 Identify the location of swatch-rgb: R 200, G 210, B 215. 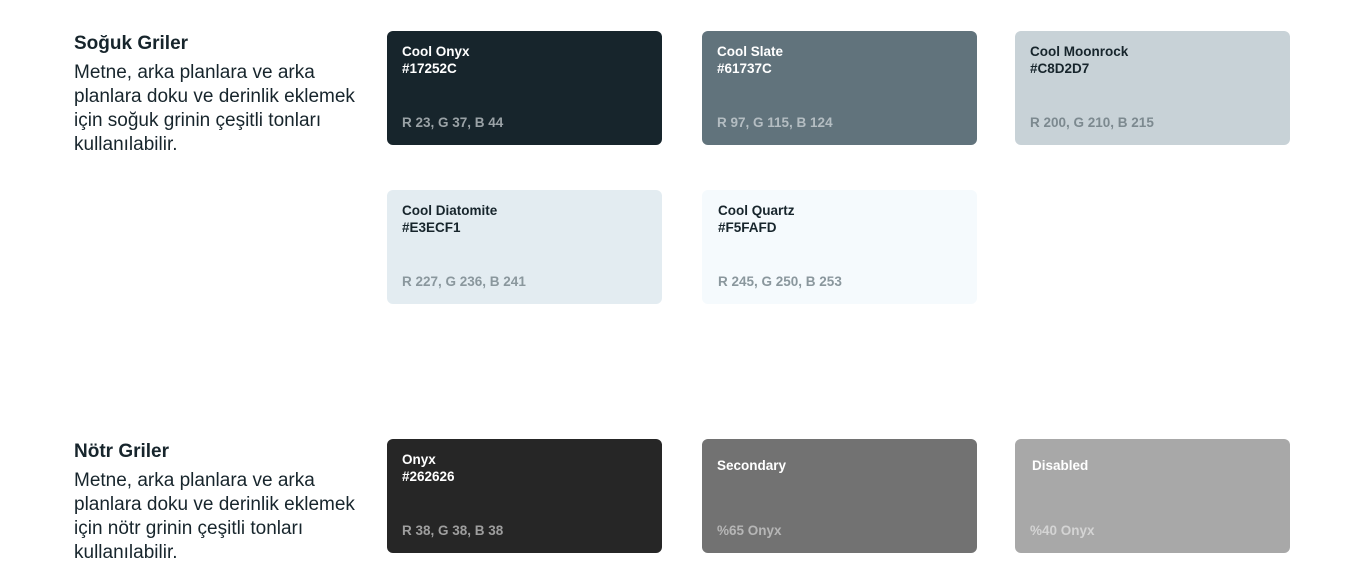
(1092, 122).